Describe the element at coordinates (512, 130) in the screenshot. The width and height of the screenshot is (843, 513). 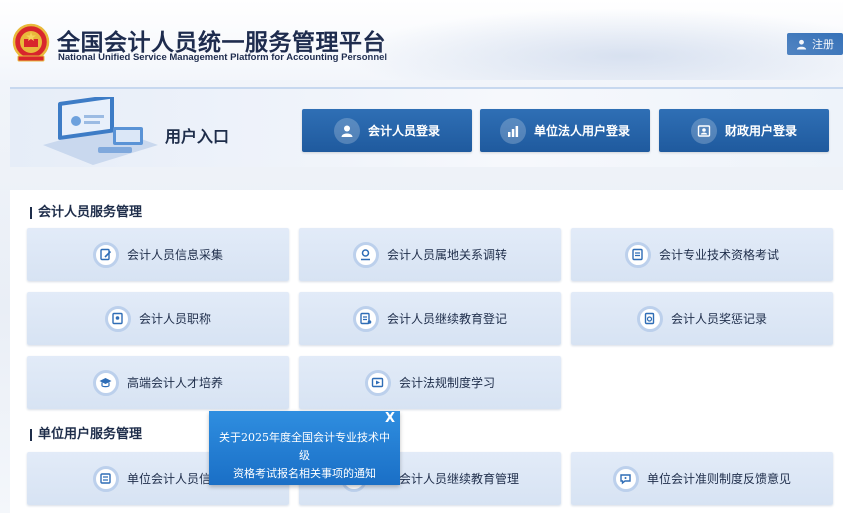
I see `building-chart-icon` at that location.